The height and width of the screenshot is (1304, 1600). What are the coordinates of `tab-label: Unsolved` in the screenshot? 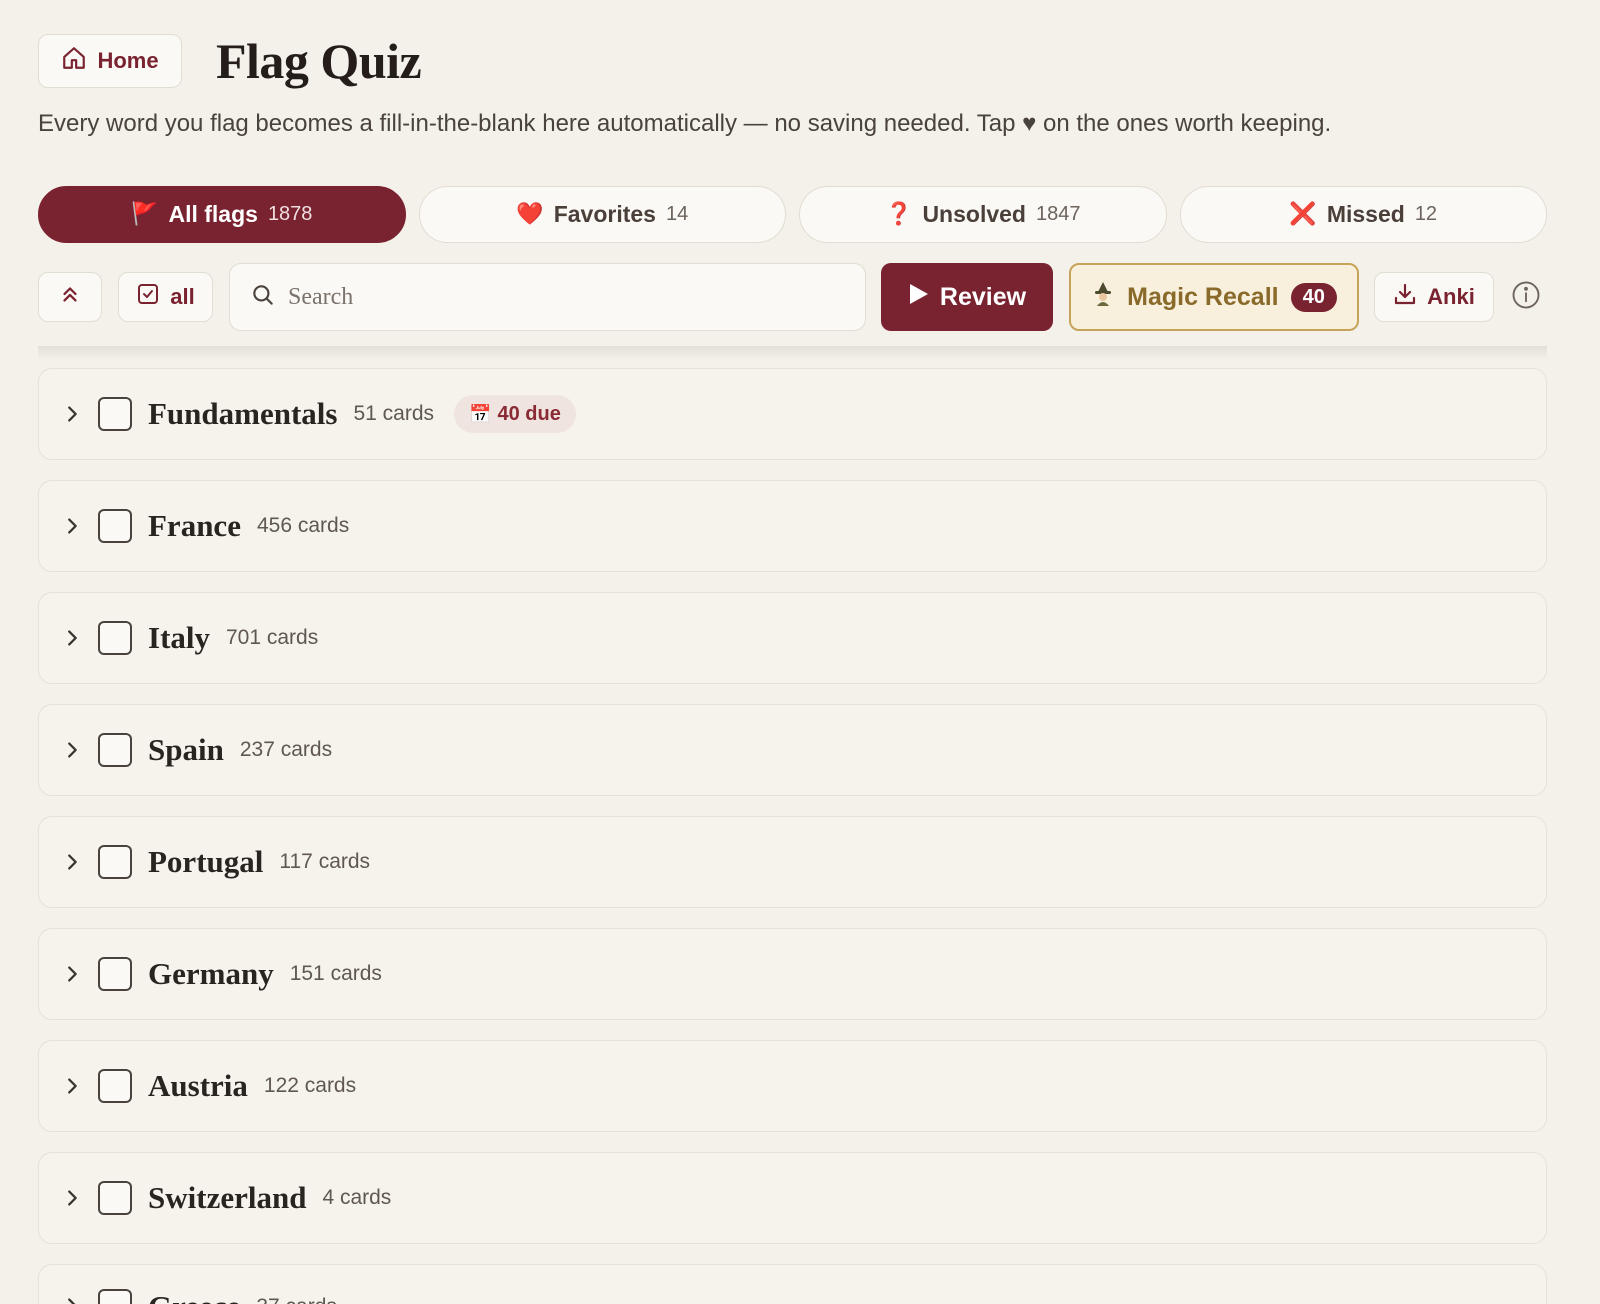 It's located at (974, 214).